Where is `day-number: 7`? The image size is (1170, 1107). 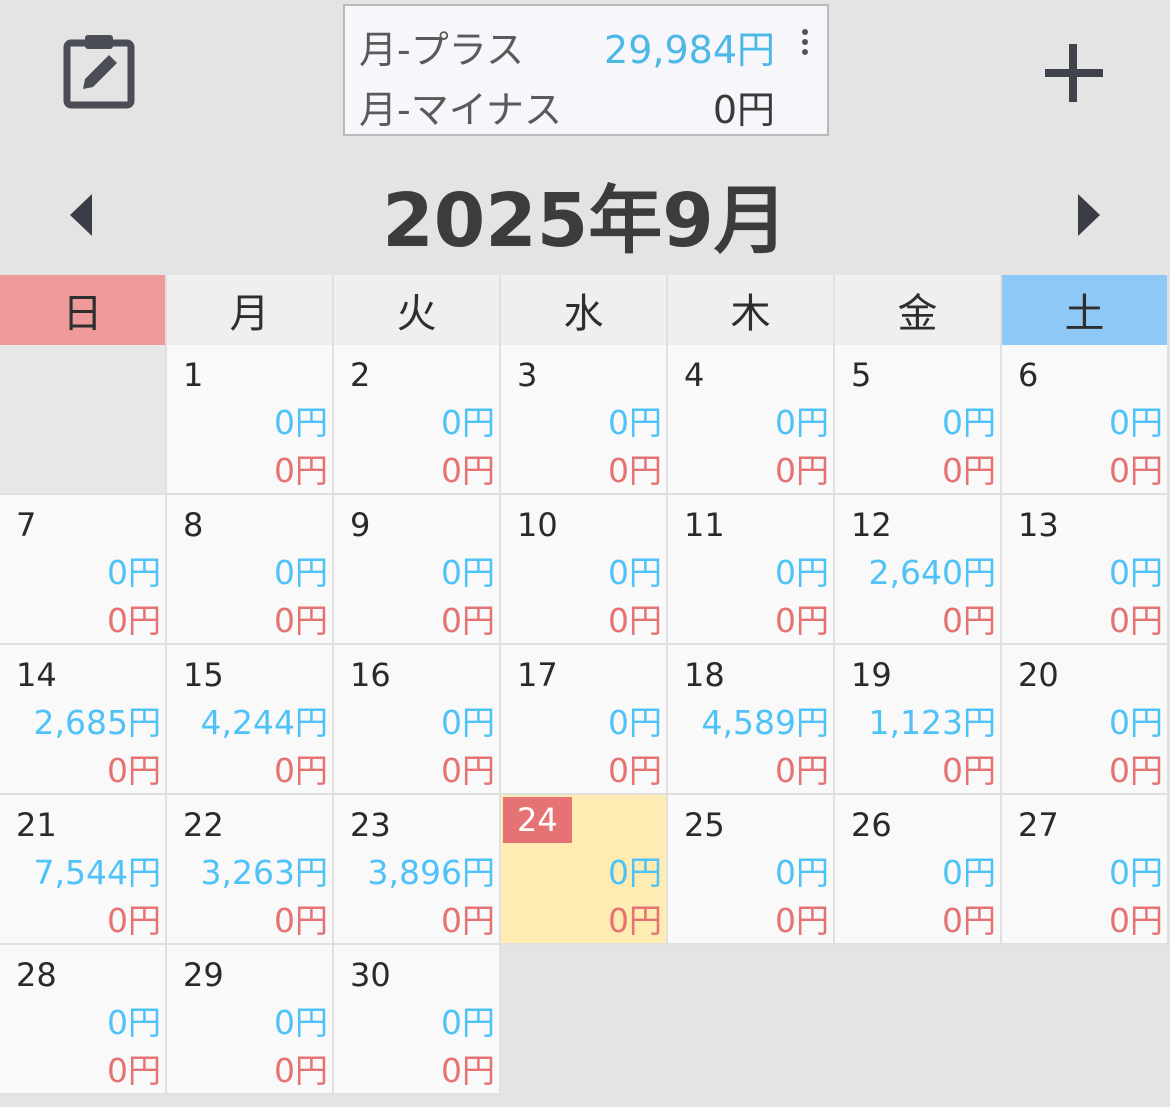 day-number: 7 is located at coordinates (26, 525).